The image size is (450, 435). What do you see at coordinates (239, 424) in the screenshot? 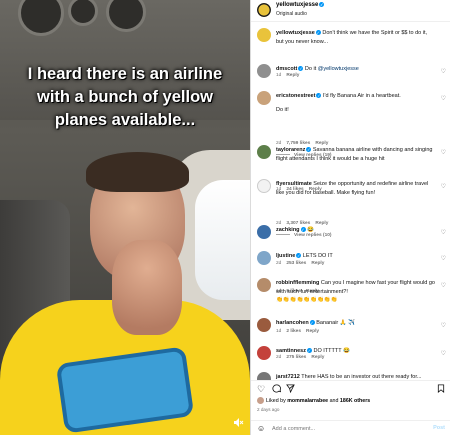
I see `speaker-muted-icon` at bounding box center [239, 424].